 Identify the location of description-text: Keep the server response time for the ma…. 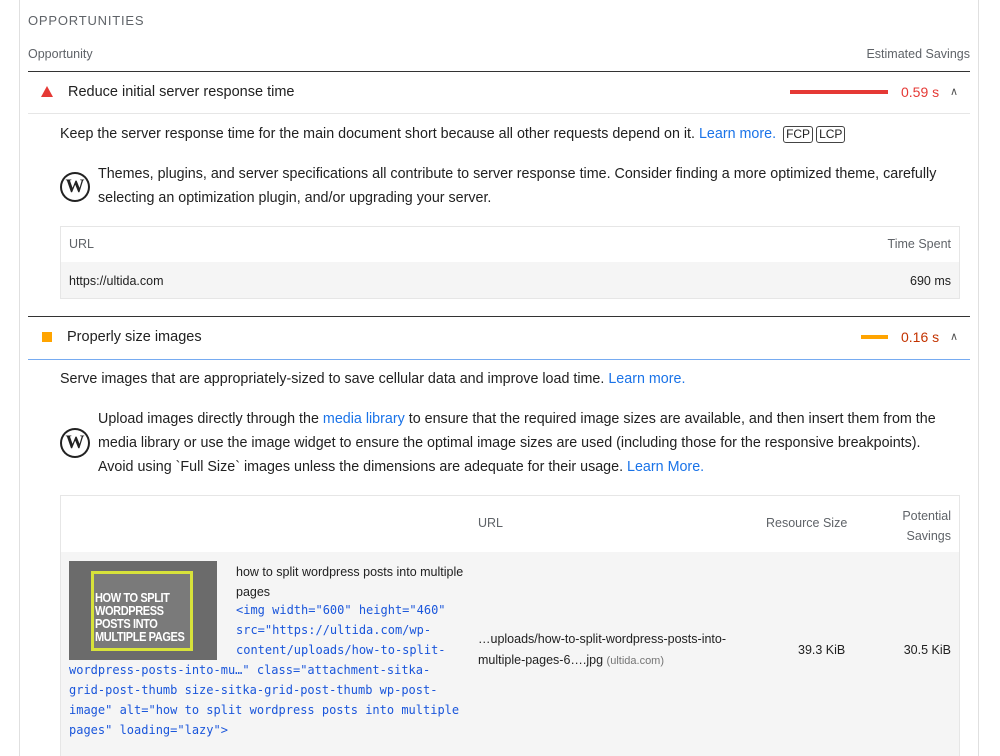
(377, 134).